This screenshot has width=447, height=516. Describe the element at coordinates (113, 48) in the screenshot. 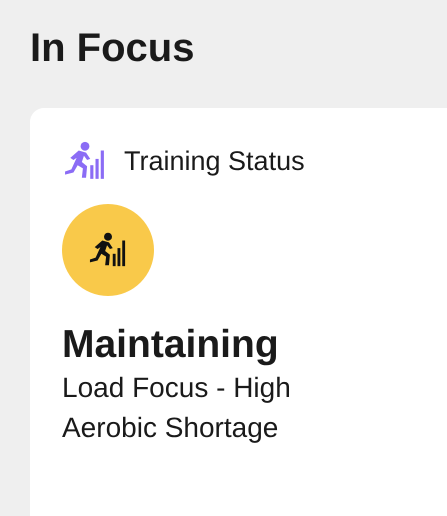

I see `page-title: In Focus` at that location.